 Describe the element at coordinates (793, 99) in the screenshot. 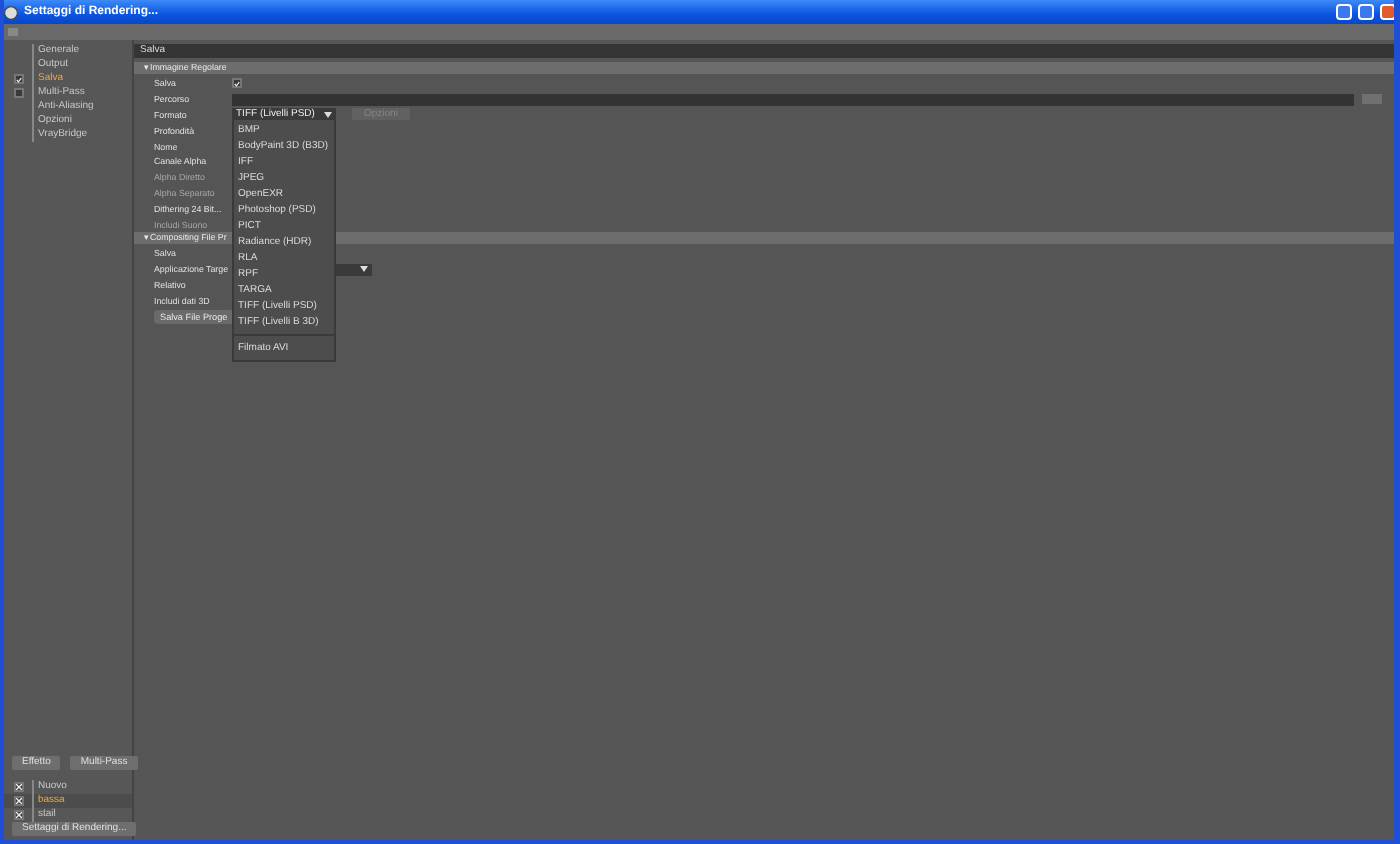

I see `path-field` at that location.